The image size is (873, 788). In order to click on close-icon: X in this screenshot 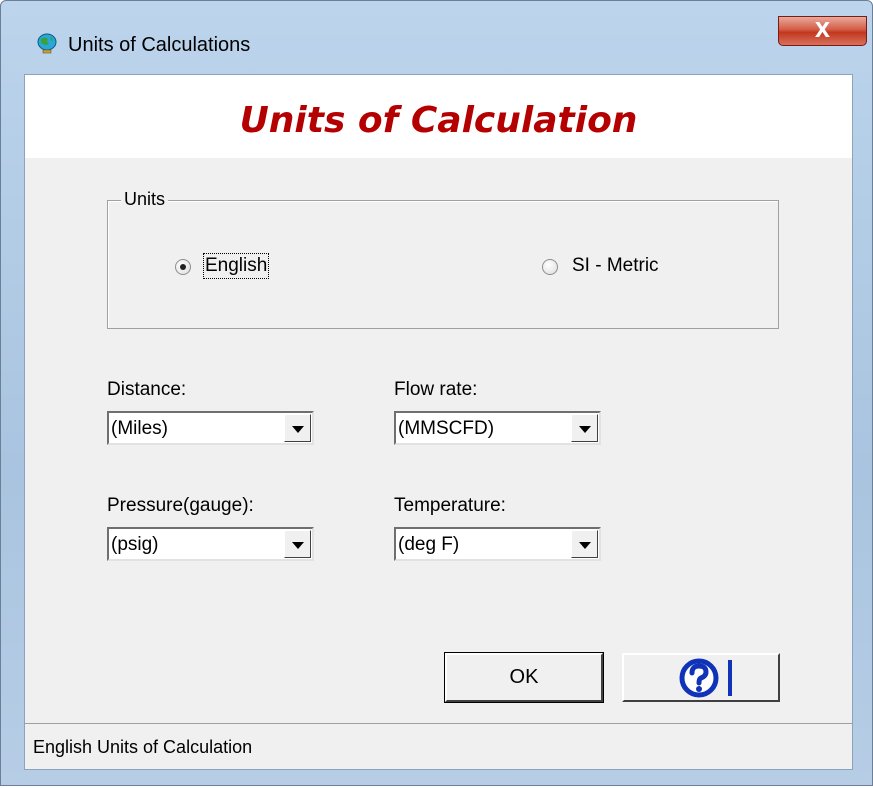, I will do `click(822, 30)`.